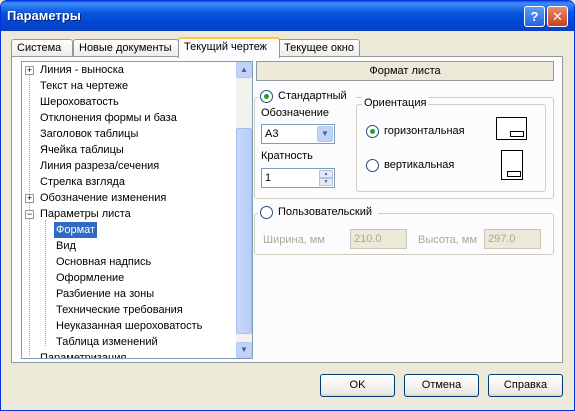 The width and height of the screenshot is (575, 411). What do you see at coordinates (448, 240) in the screenshot?
I see `height-label: Высота, мм` at bounding box center [448, 240].